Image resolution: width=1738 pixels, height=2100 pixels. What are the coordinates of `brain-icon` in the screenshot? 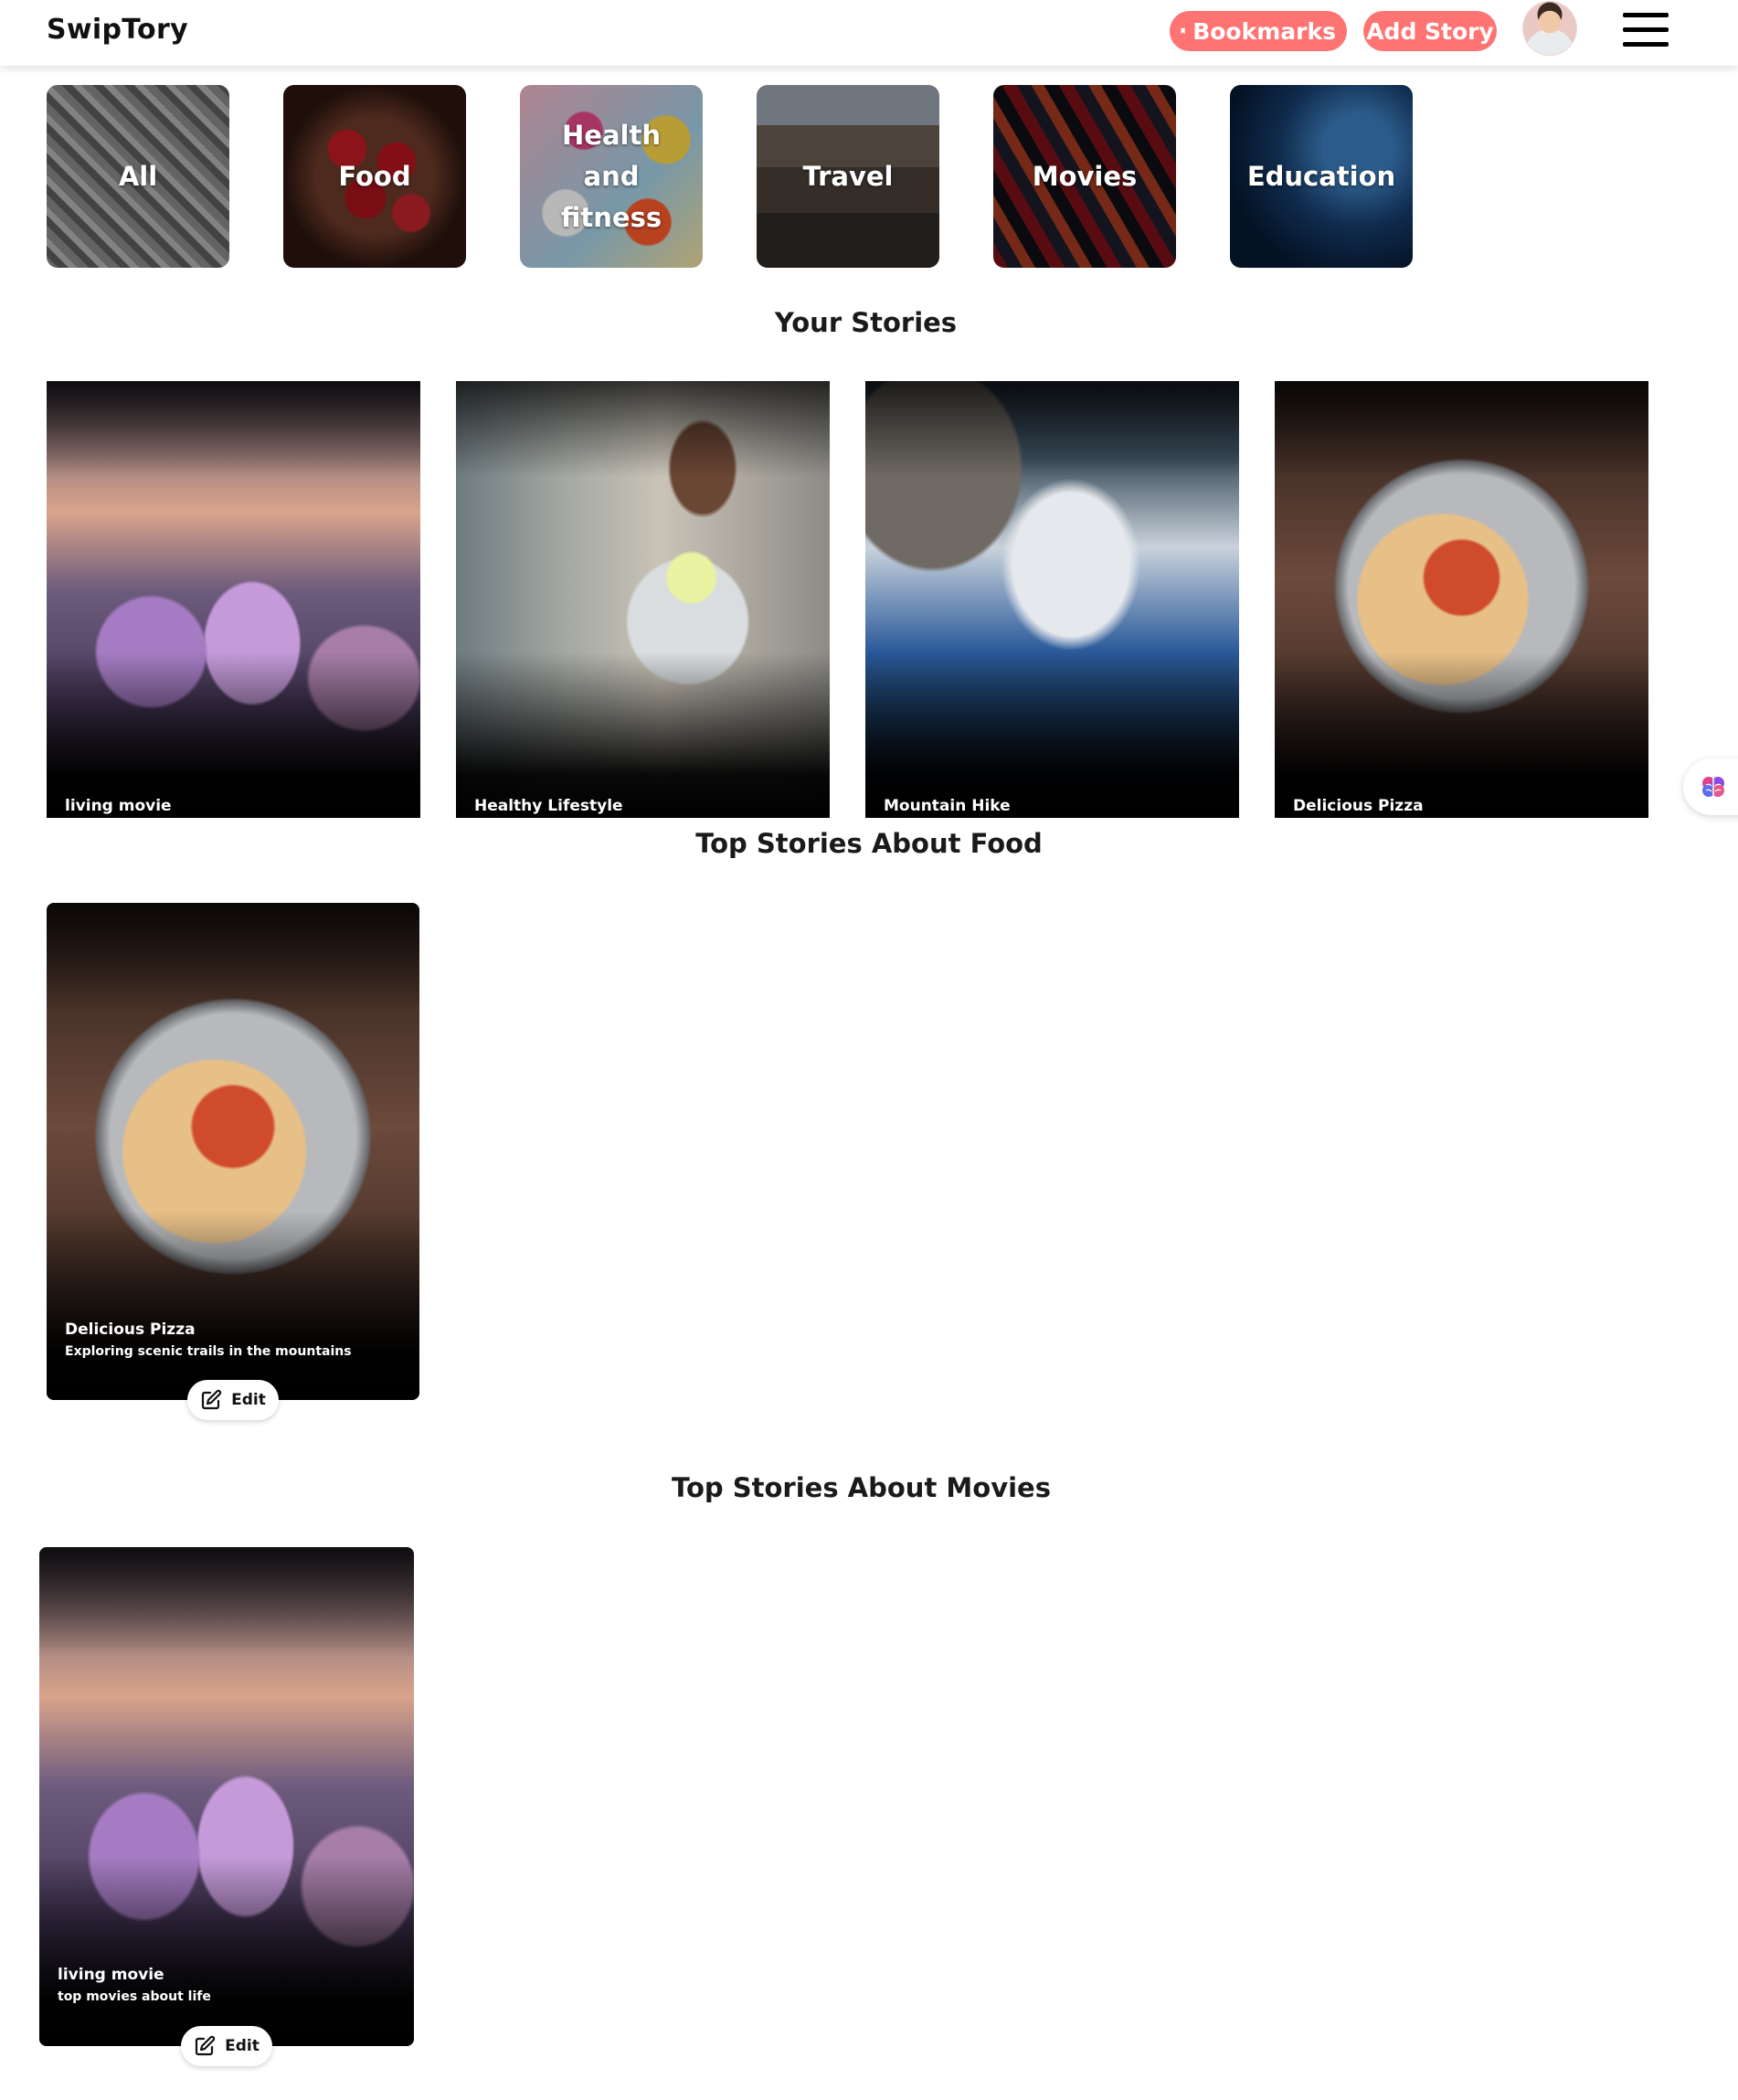 It's located at (1713, 787).